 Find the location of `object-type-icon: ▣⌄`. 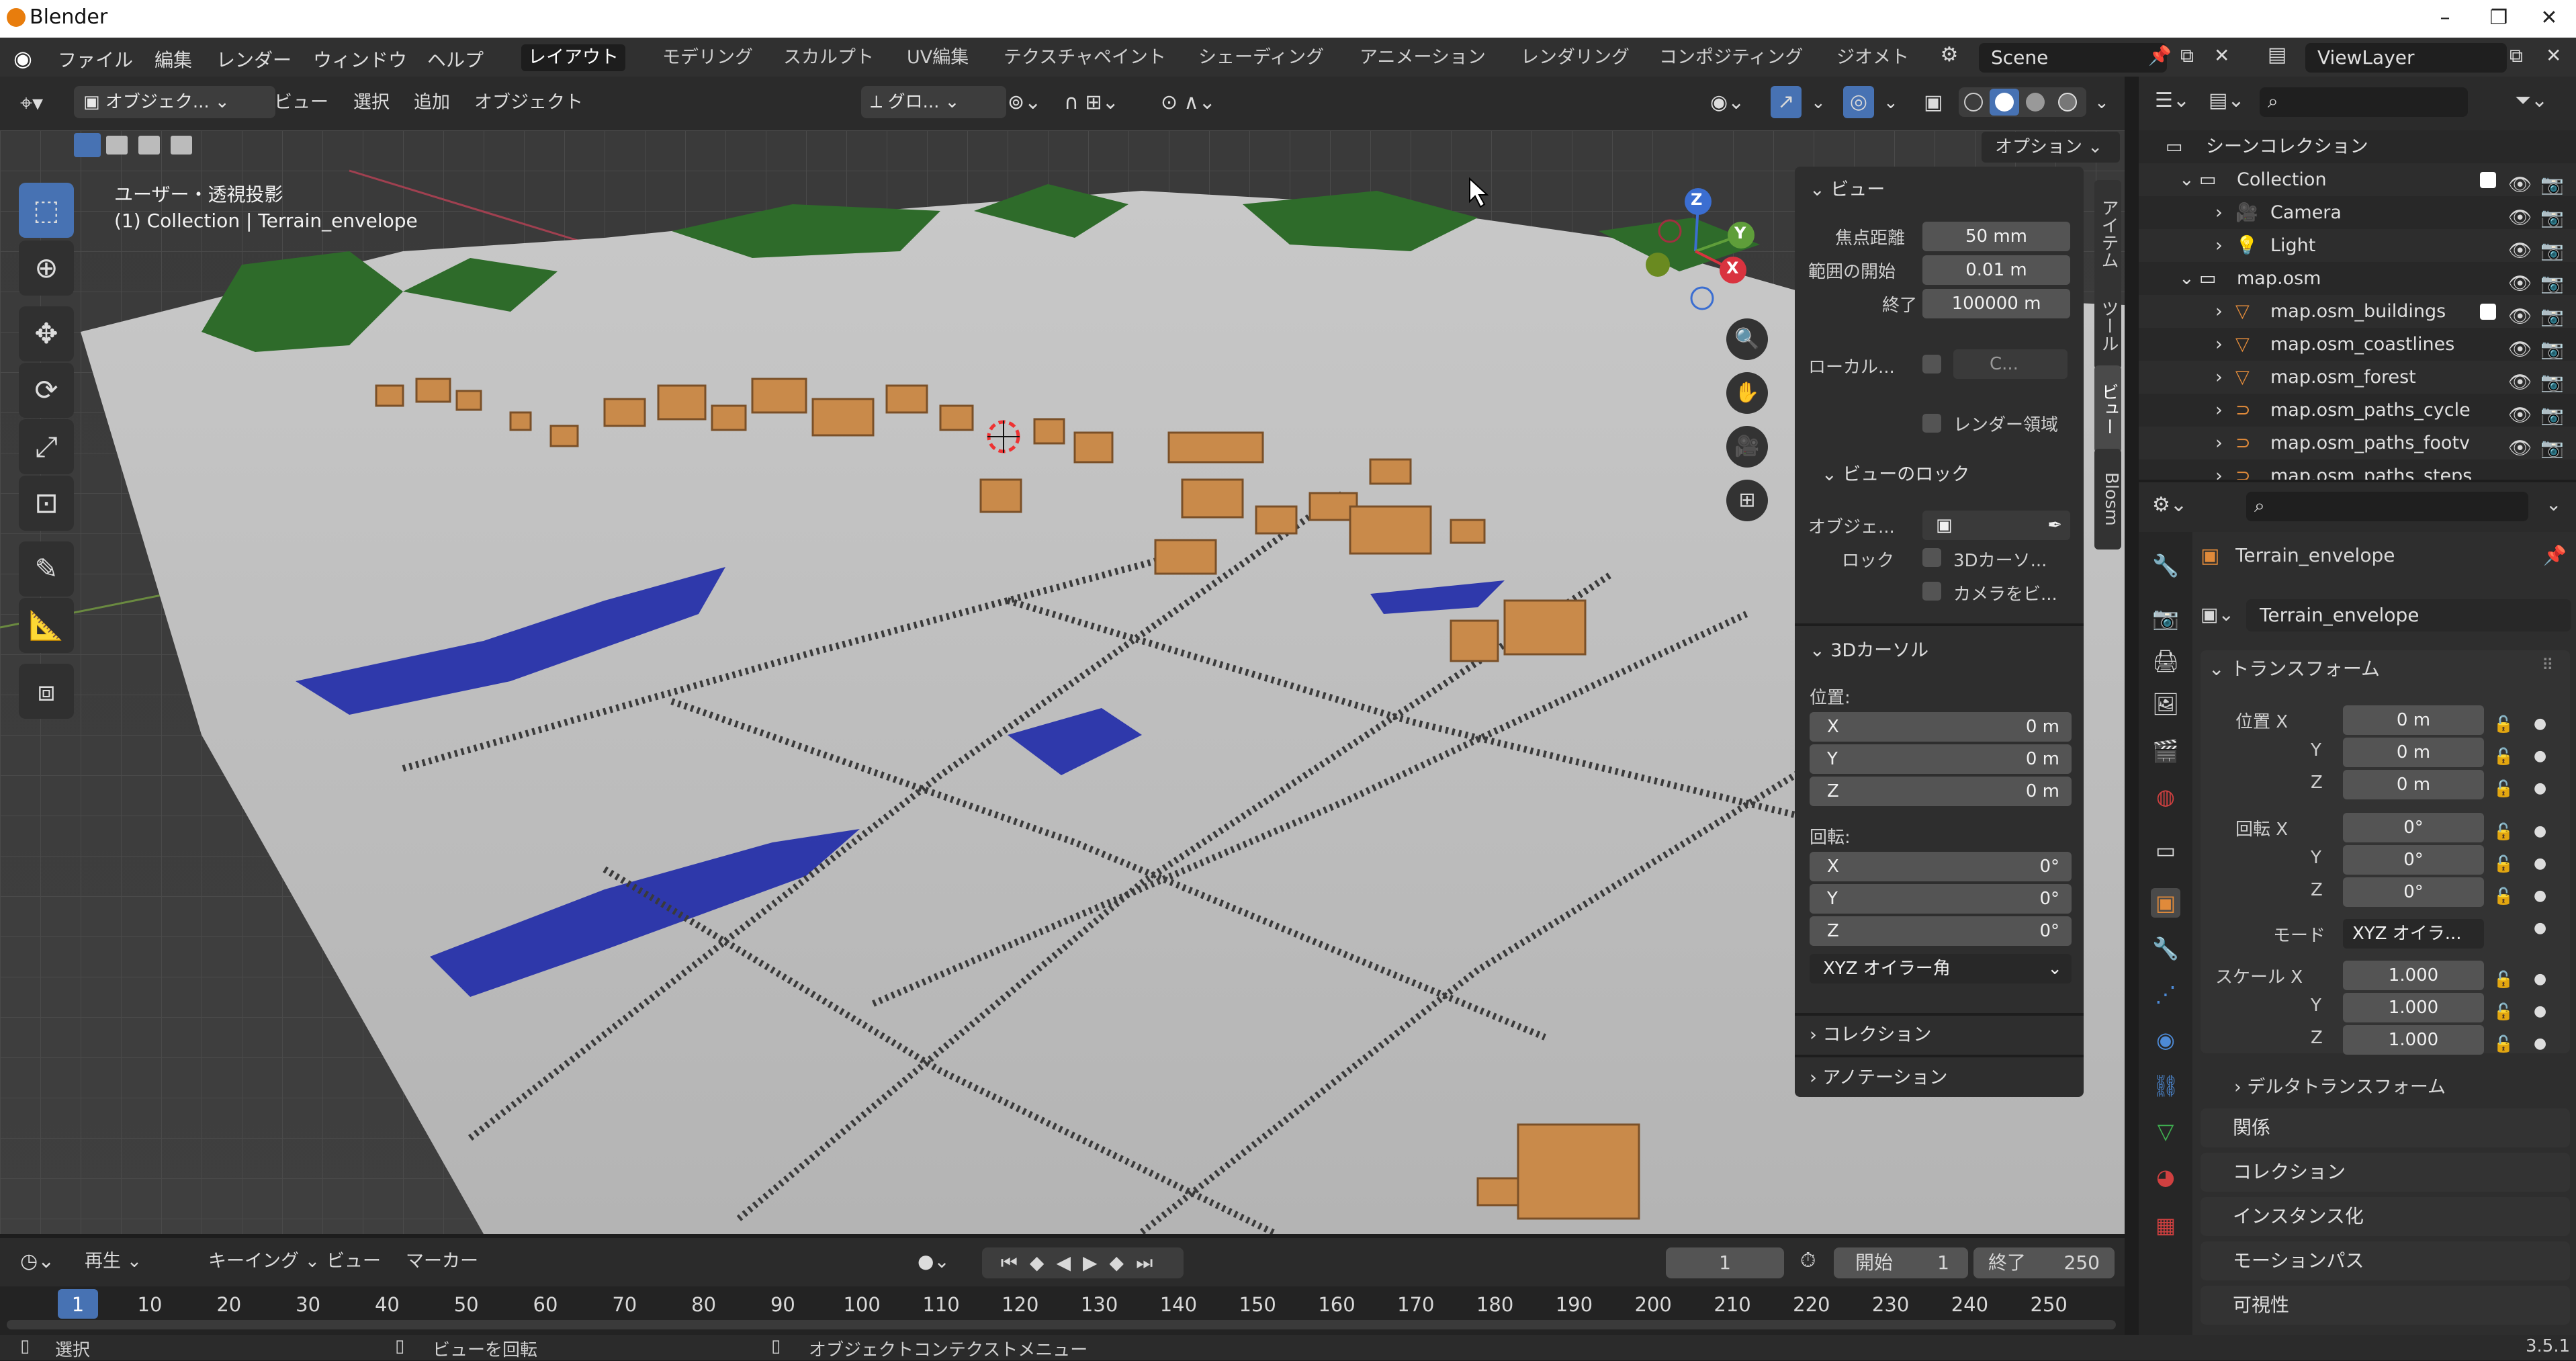

object-type-icon: ▣⌄ is located at coordinates (2218, 614).